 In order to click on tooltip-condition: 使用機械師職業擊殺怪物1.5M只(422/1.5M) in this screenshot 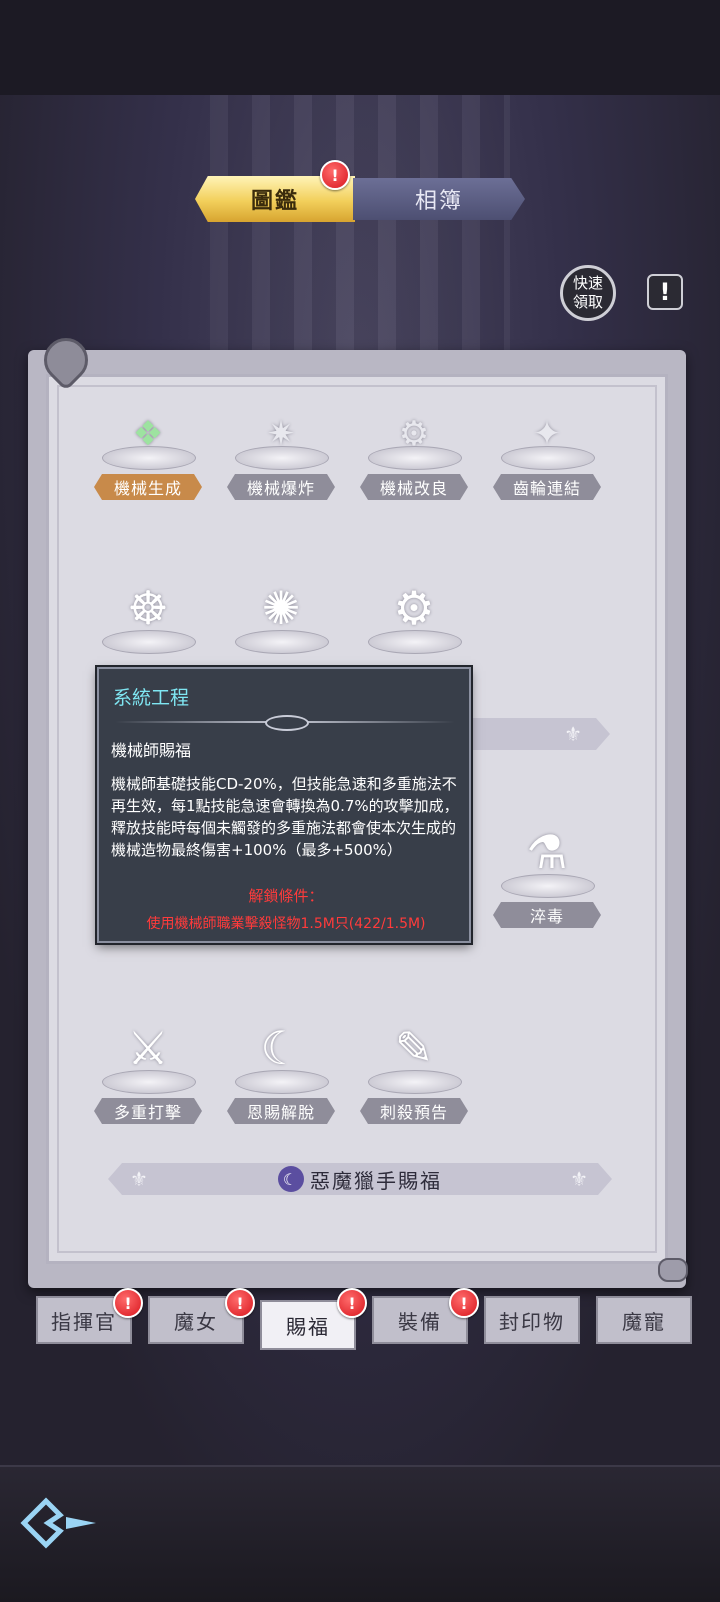, I will do `click(286, 924)`.